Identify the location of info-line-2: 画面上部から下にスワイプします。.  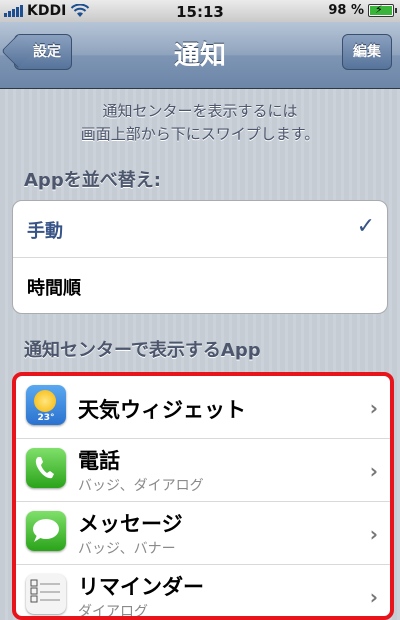
(200, 134).